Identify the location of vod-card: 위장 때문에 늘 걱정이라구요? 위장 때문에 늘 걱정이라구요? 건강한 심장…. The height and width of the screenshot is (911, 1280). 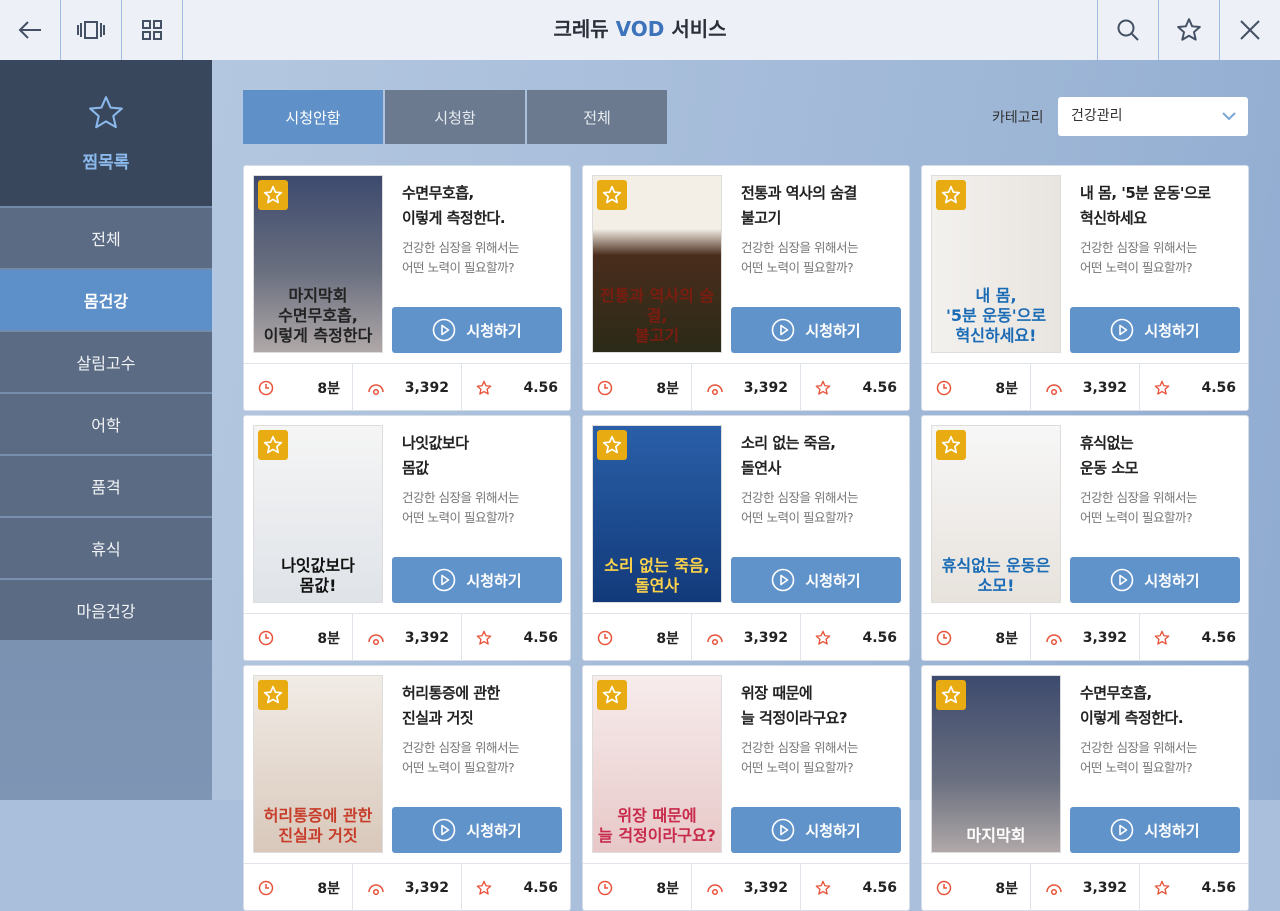
(746, 788).